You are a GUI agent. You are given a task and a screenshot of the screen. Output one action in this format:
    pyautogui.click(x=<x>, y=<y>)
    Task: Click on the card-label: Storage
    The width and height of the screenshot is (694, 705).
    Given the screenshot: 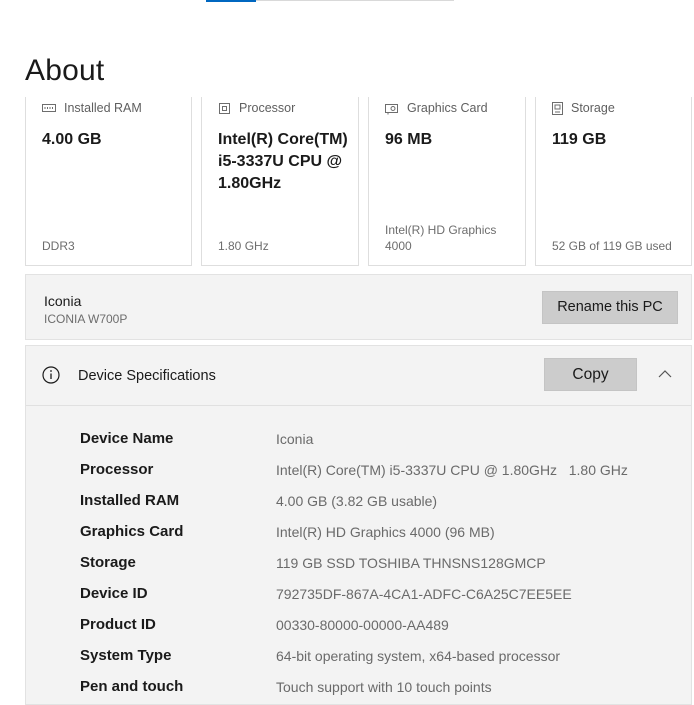 What is the action you would take?
    pyautogui.click(x=593, y=108)
    